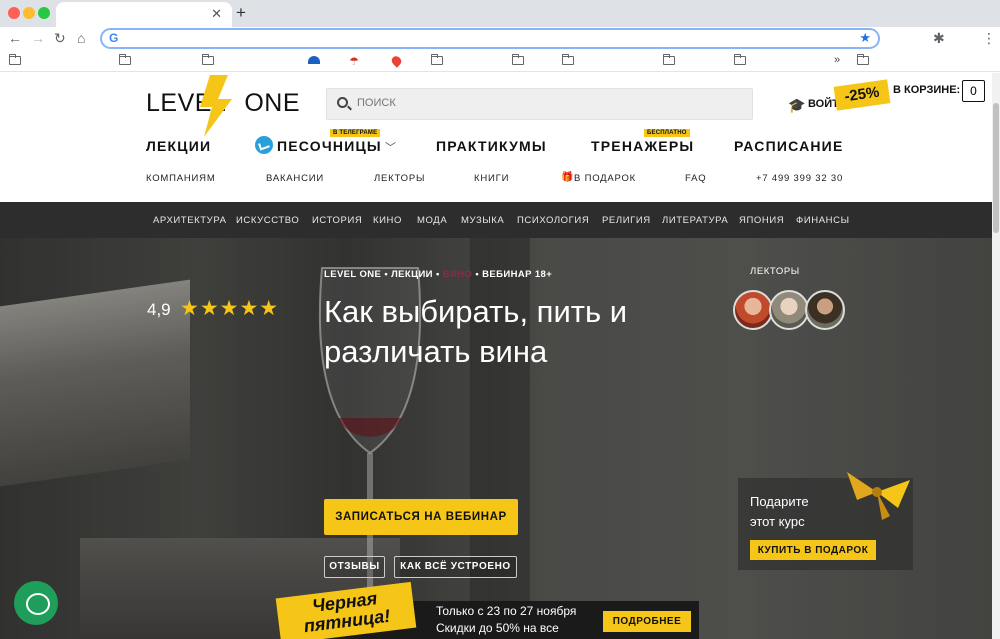 The height and width of the screenshot is (639, 1000). I want to click on promo-text-line: Только с 23 по 27 ноября, so click(506, 611).